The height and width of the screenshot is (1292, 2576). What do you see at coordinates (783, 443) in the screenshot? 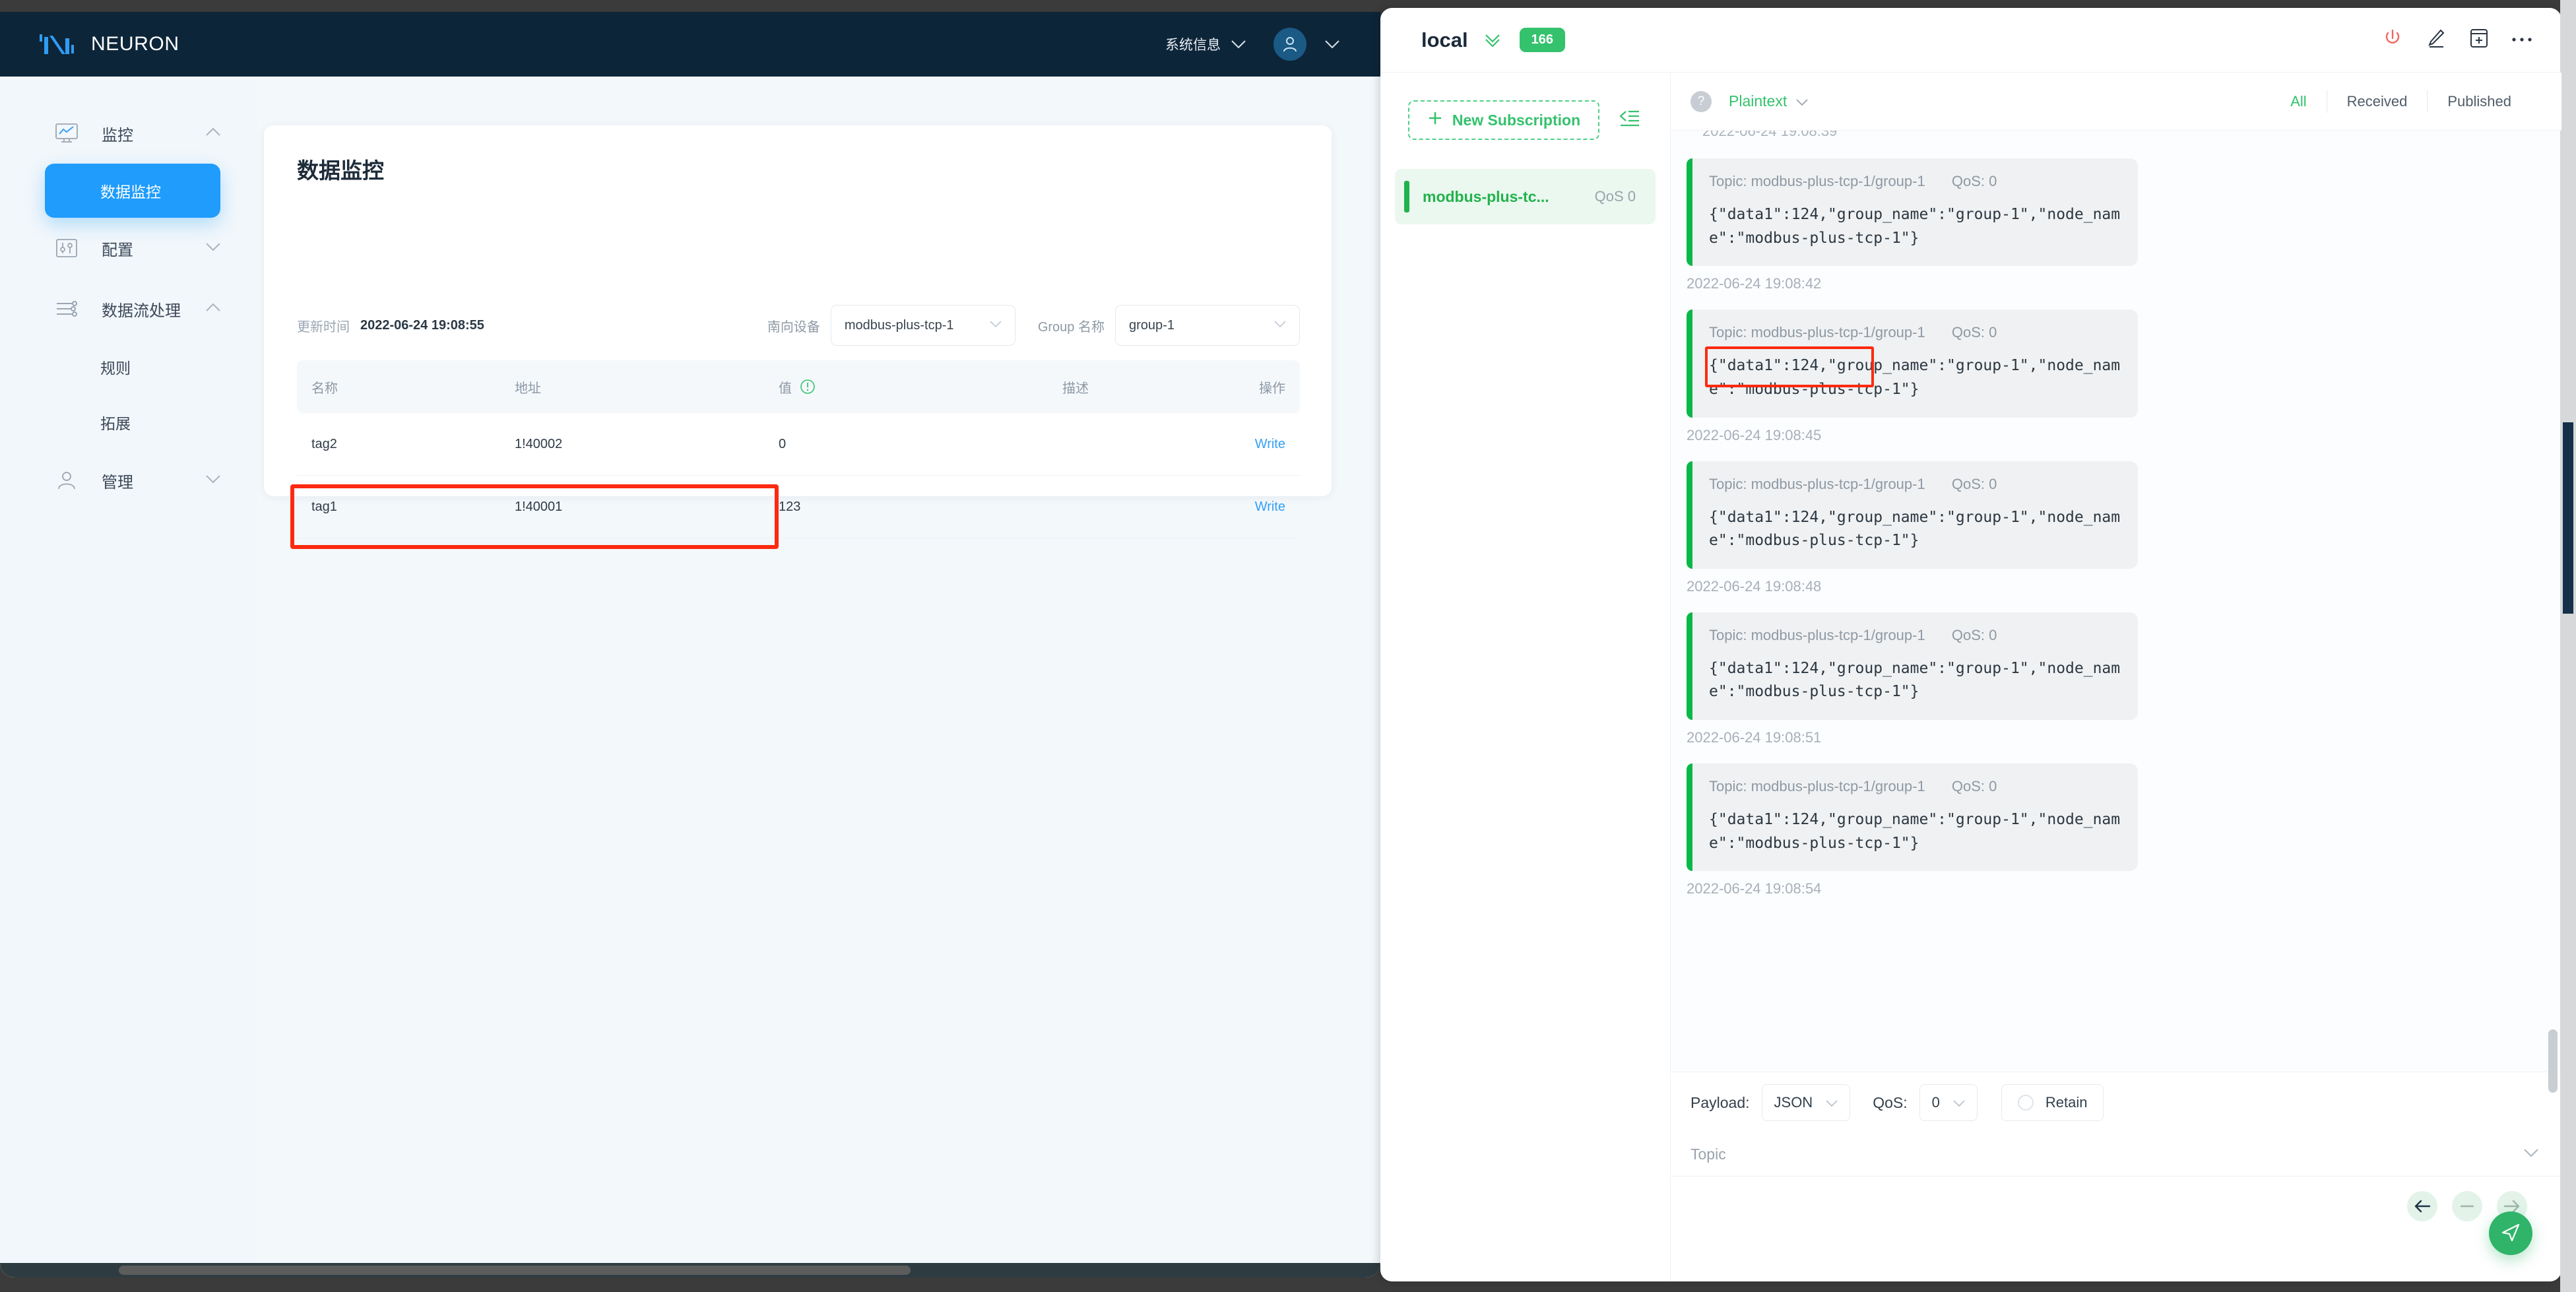
I see `cell-value: 0` at bounding box center [783, 443].